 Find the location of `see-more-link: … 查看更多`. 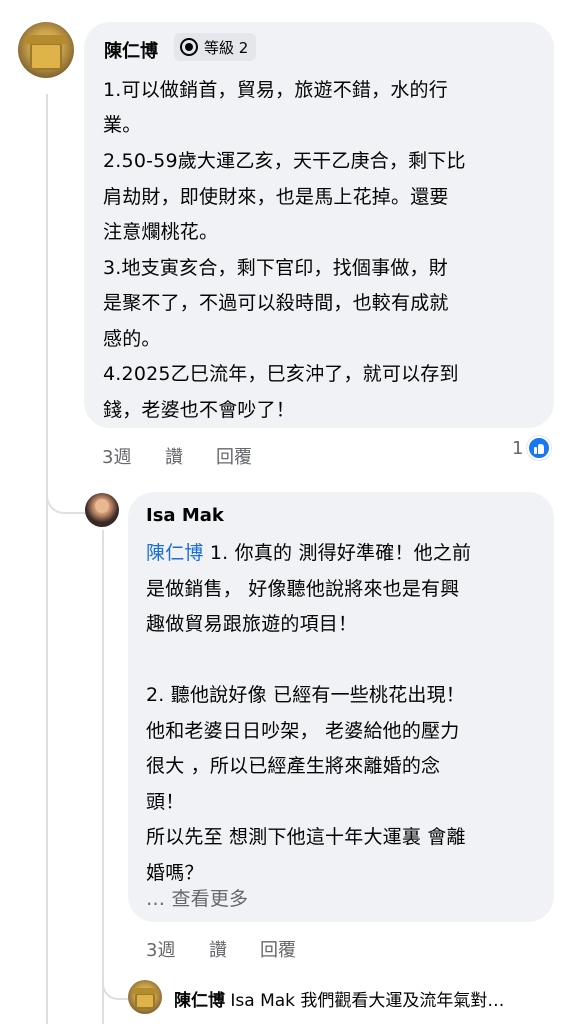

see-more-link: … 查看更多 is located at coordinates (197, 897).